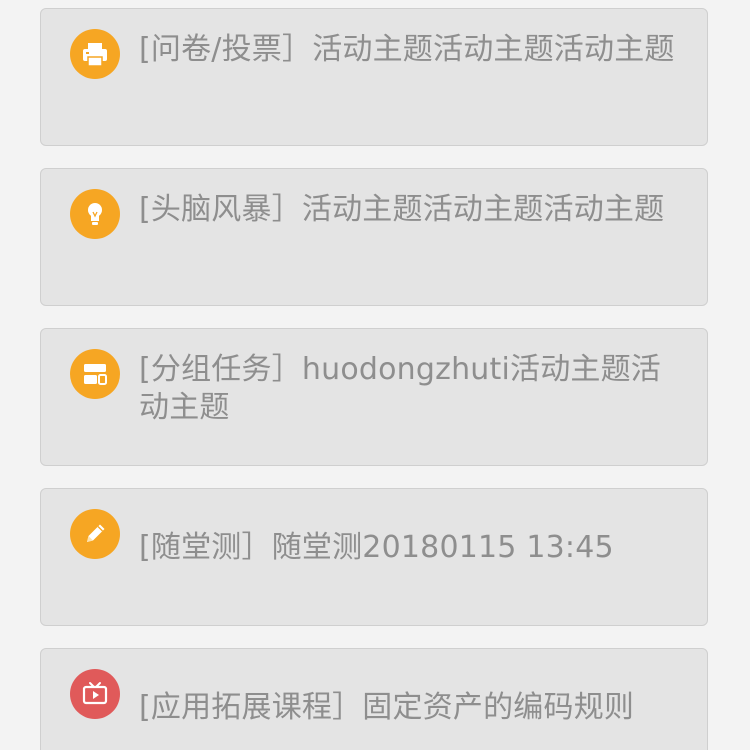  Describe the element at coordinates (387, 707) in the screenshot. I see `activity-title: [应用拓展课程］固定资产的编码规则` at that location.